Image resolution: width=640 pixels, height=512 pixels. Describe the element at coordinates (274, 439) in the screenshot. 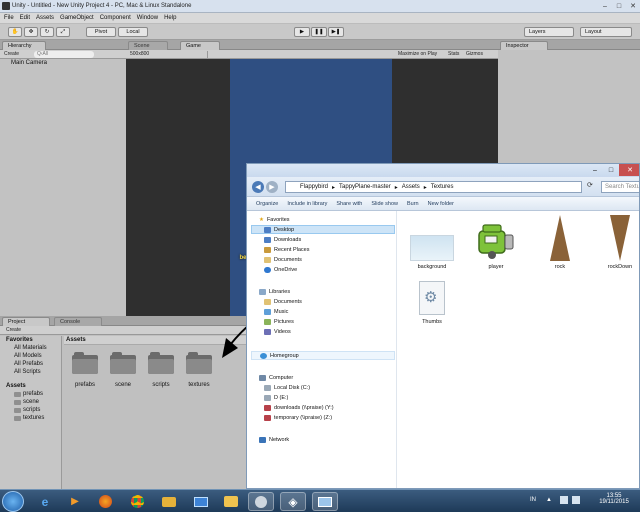

I see `nav-network: Network` at that location.